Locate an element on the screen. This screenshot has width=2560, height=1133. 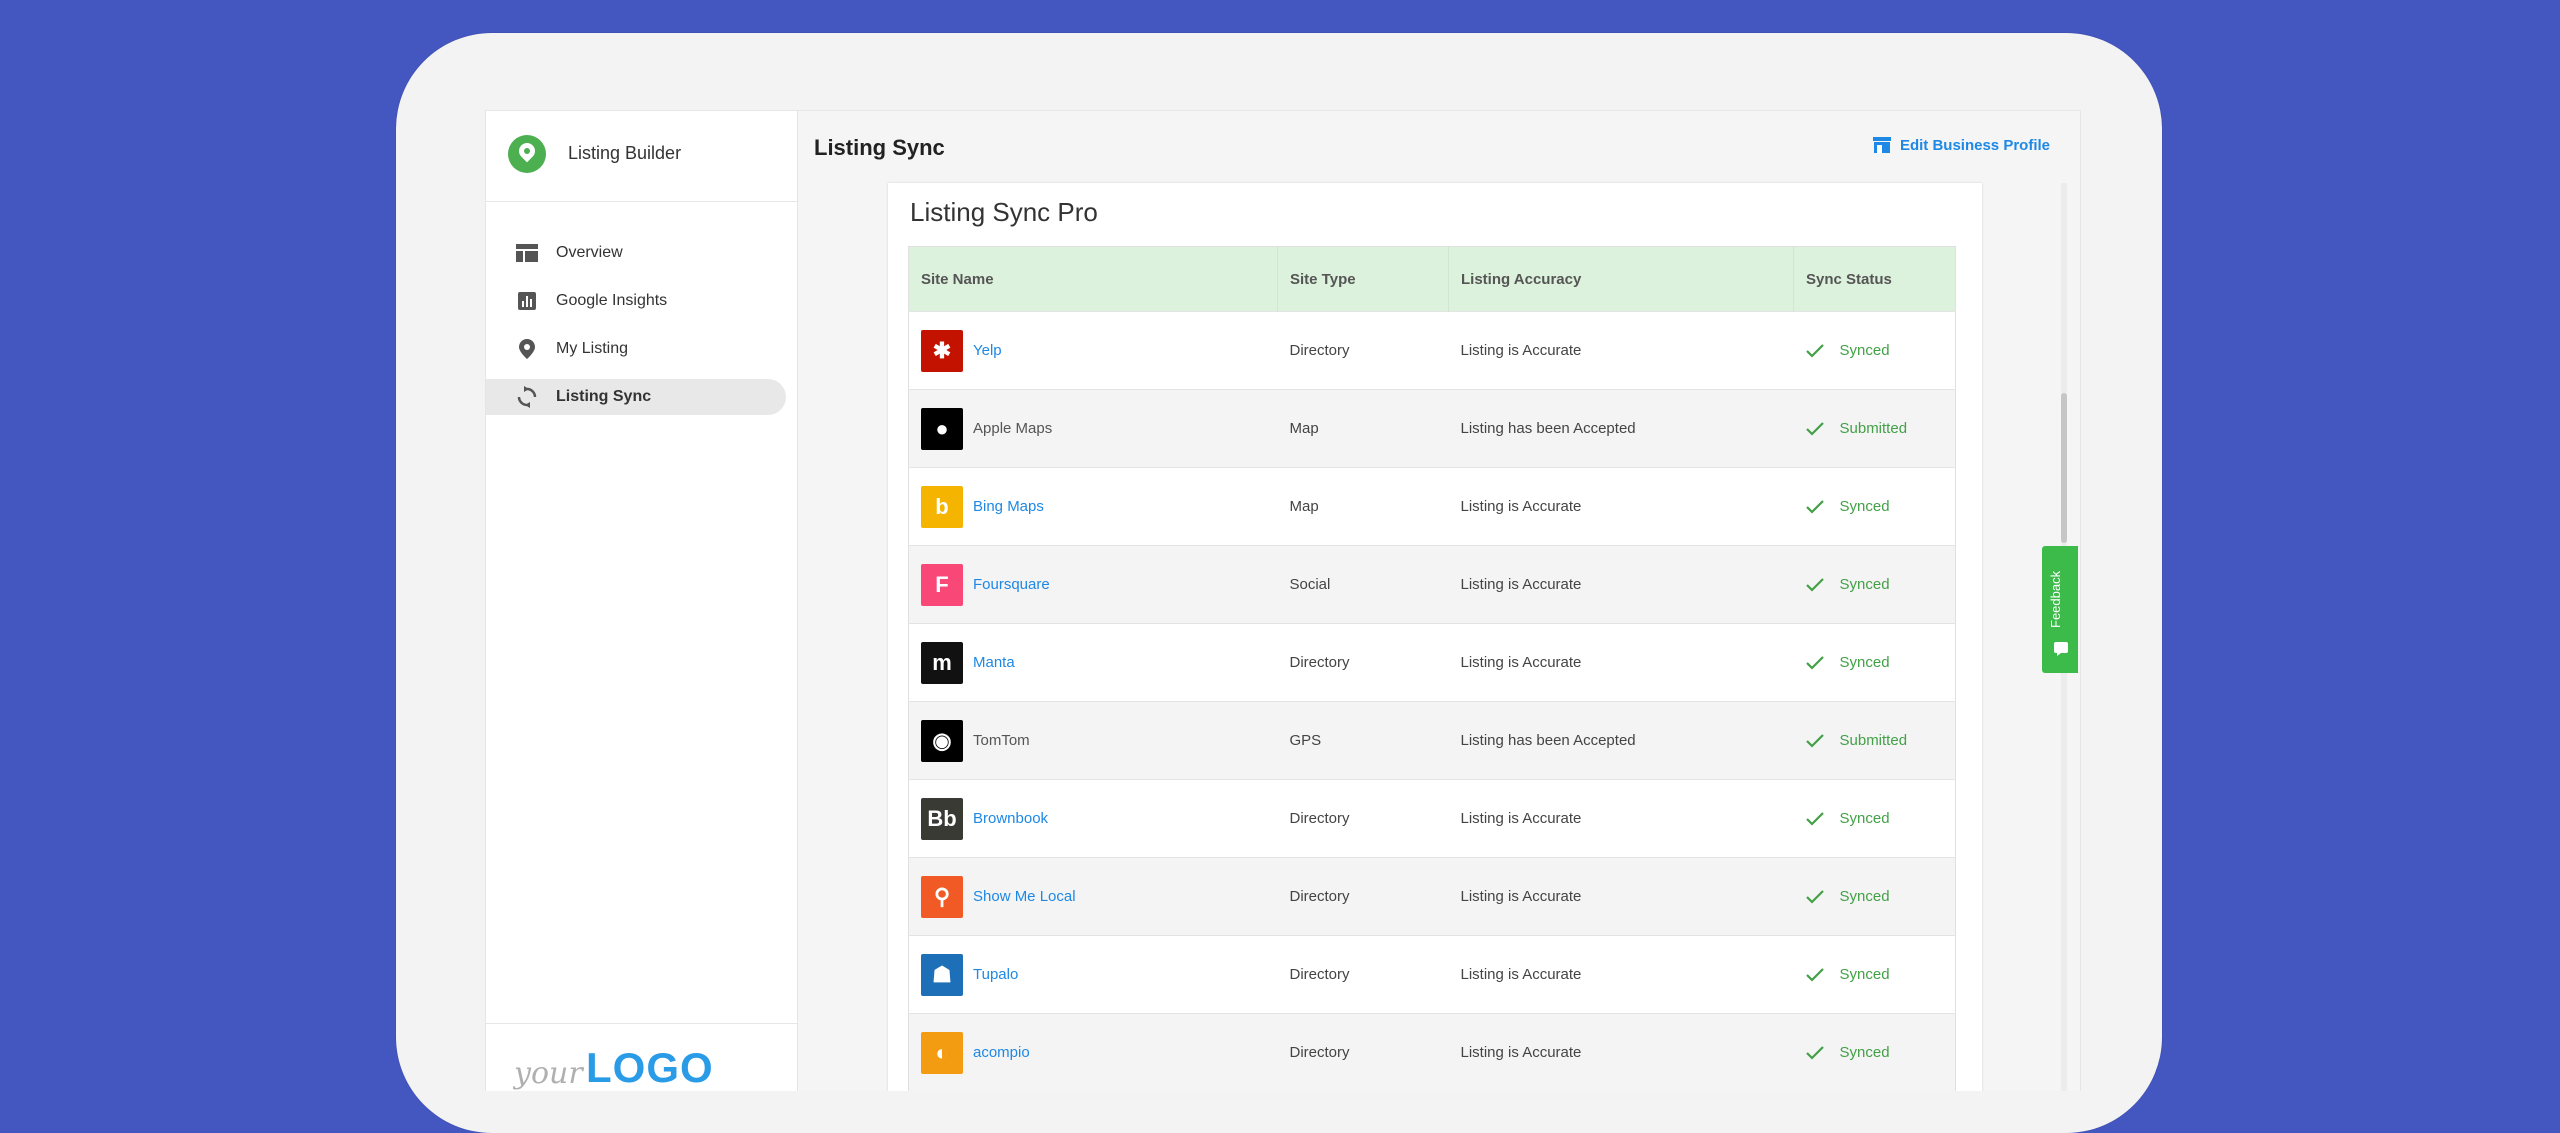
footer-logo: your LOGO is located at coordinates (641, 1057).